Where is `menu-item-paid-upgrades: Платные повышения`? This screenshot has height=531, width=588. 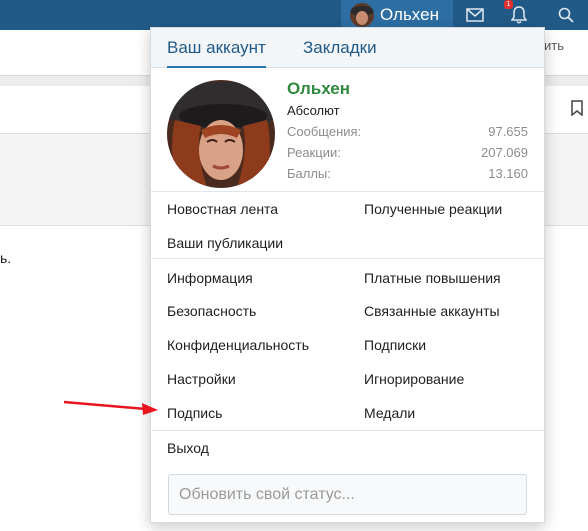 menu-item-paid-upgrades: Платные повышения is located at coordinates (432, 278).